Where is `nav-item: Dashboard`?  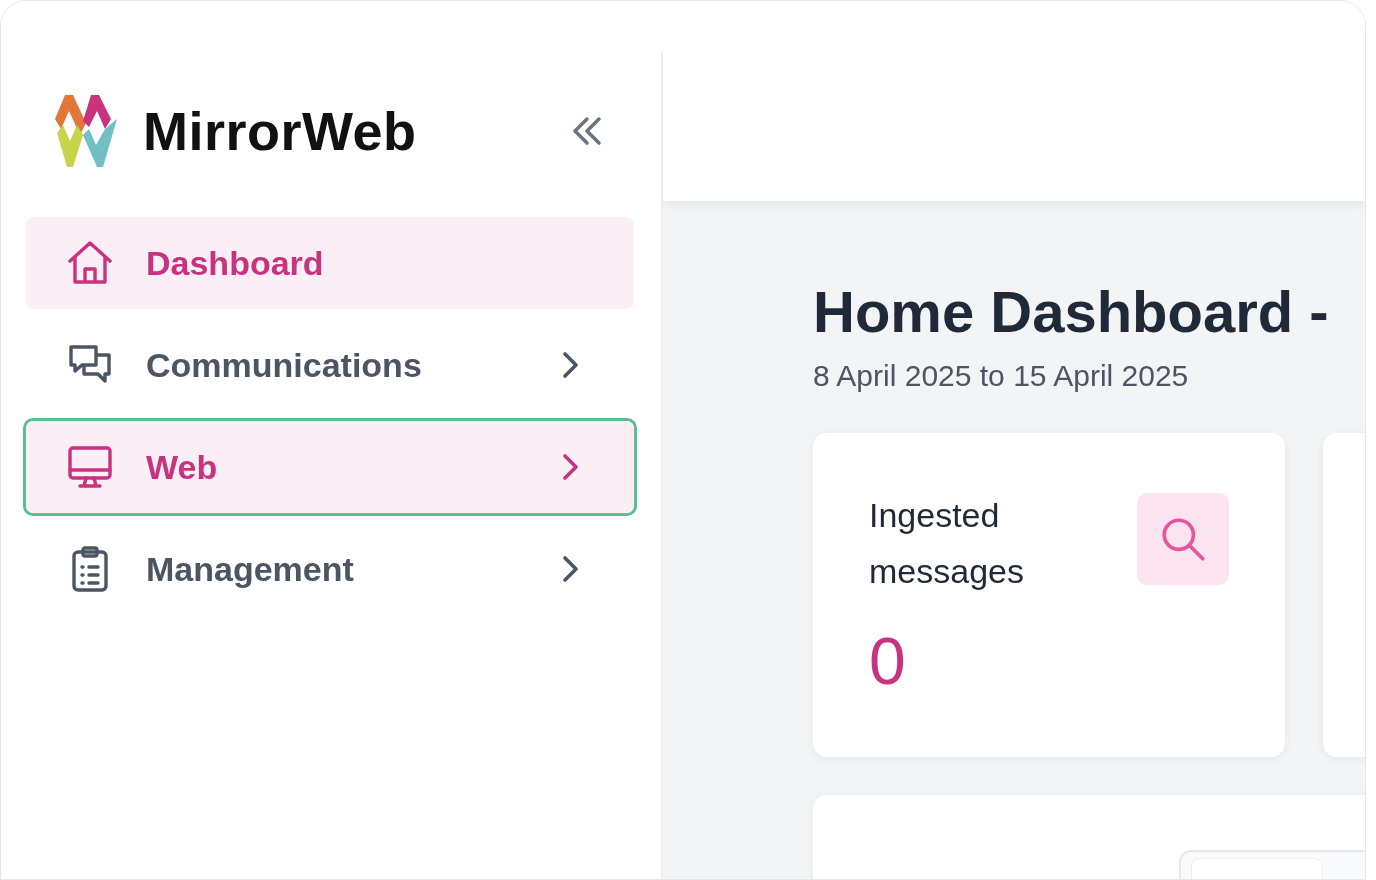
nav-item: Dashboard is located at coordinates (330, 263).